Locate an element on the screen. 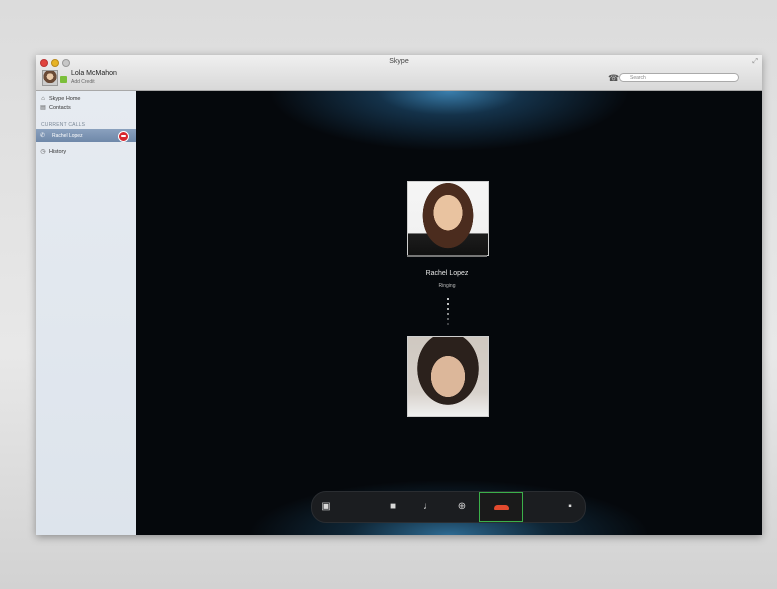 The width and height of the screenshot is (777, 589). history-icon: ◷ is located at coordinates (43, 152).